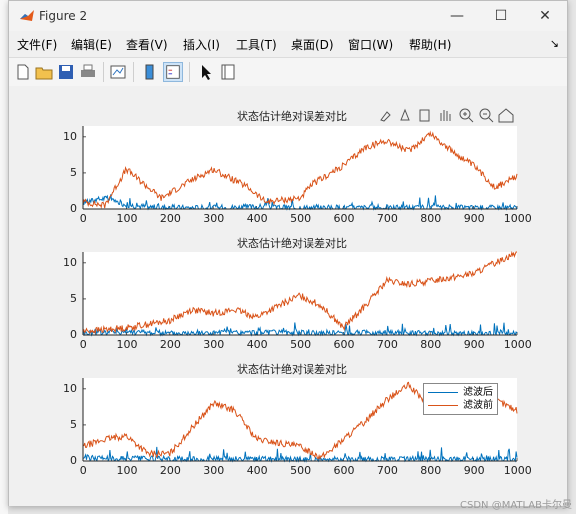 The image size is (576, 514). What do you see at coordinates (292, 243) in the screenshot?
I see `axes2-title: 状态估计绝对误差对比` at bounding box center [292, 243].